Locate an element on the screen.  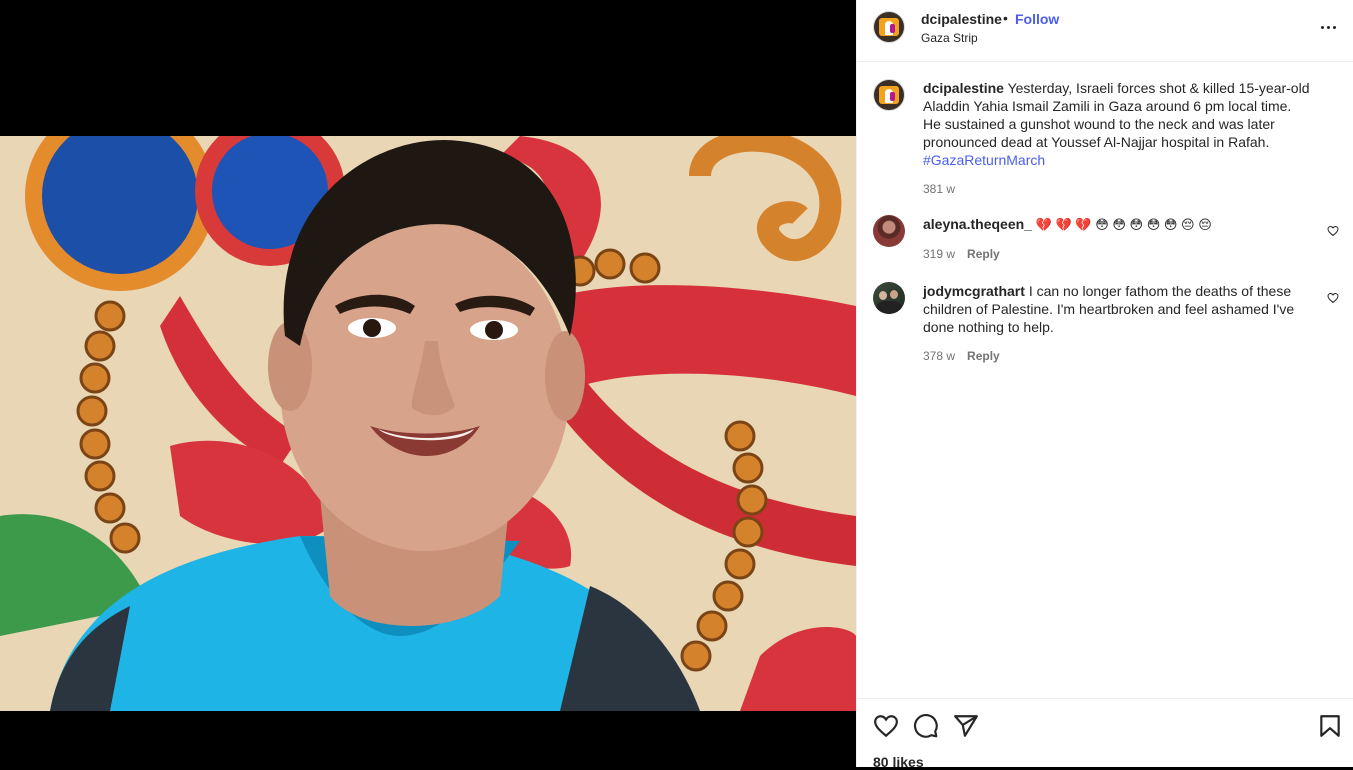
comment-username: jodymcgrathart is located at coordinates (974, 291).